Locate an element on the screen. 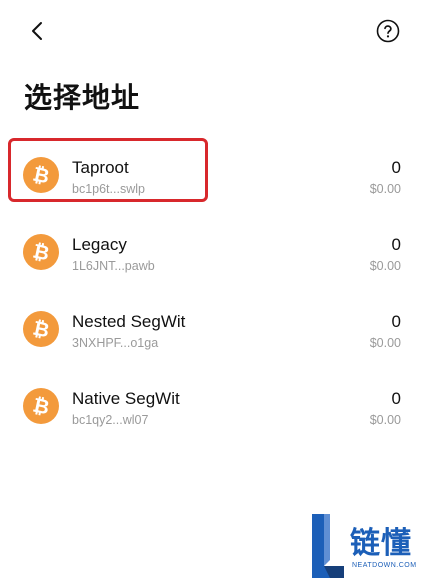 The width and height of the screenshot is (425, 582). address-type-label: Legacy is located at coordinates (99, 244).